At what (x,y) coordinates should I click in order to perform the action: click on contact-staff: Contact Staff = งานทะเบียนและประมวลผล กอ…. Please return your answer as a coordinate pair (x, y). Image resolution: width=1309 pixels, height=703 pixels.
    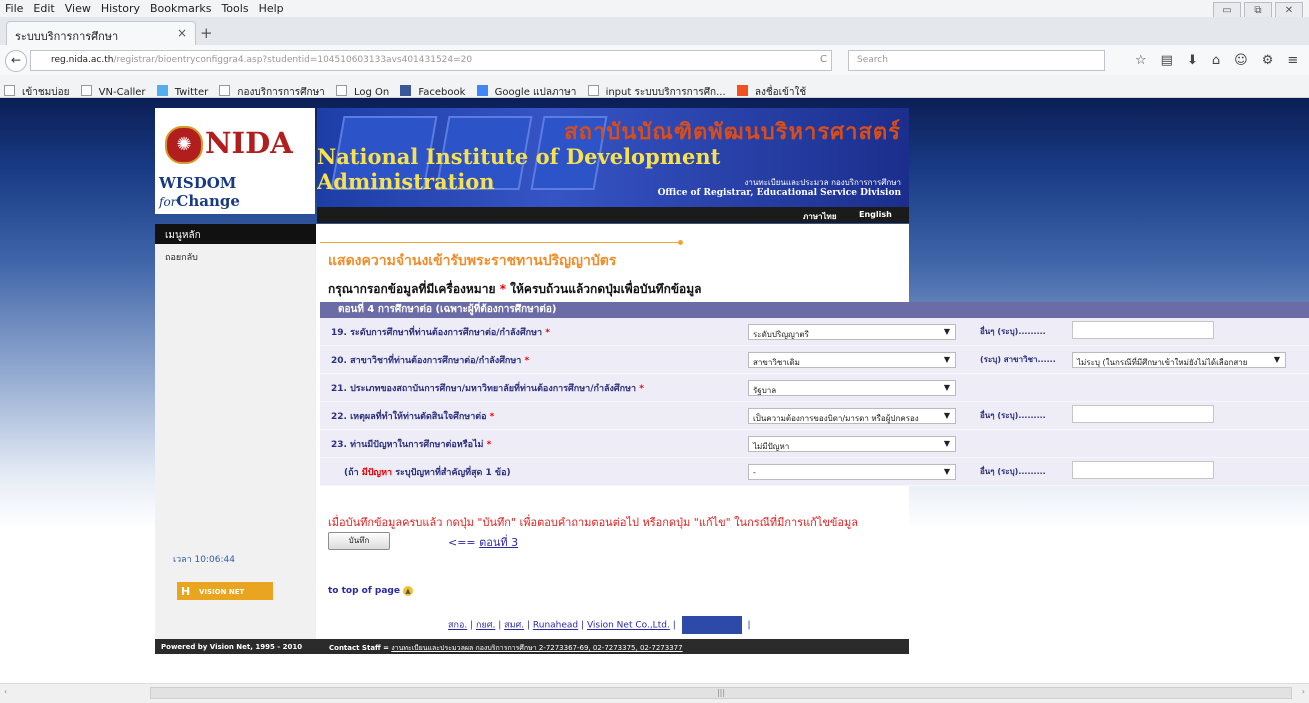
    Looking at the image, I should click on (506, 648).